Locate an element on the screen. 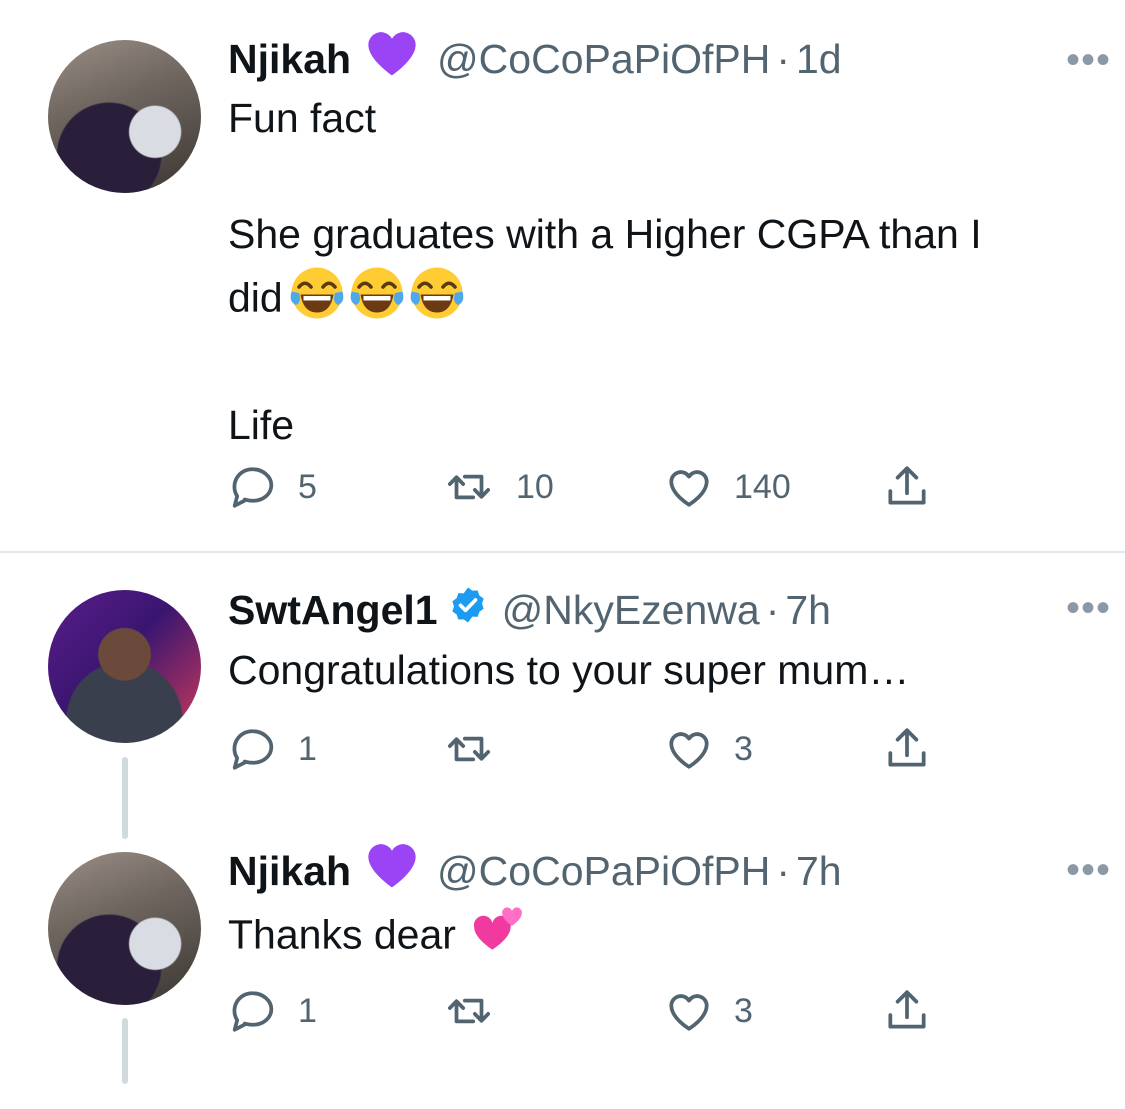 The height and width of the screenshot is (1109, 1125). like-count: 140 is located at coordinates (762, 486).